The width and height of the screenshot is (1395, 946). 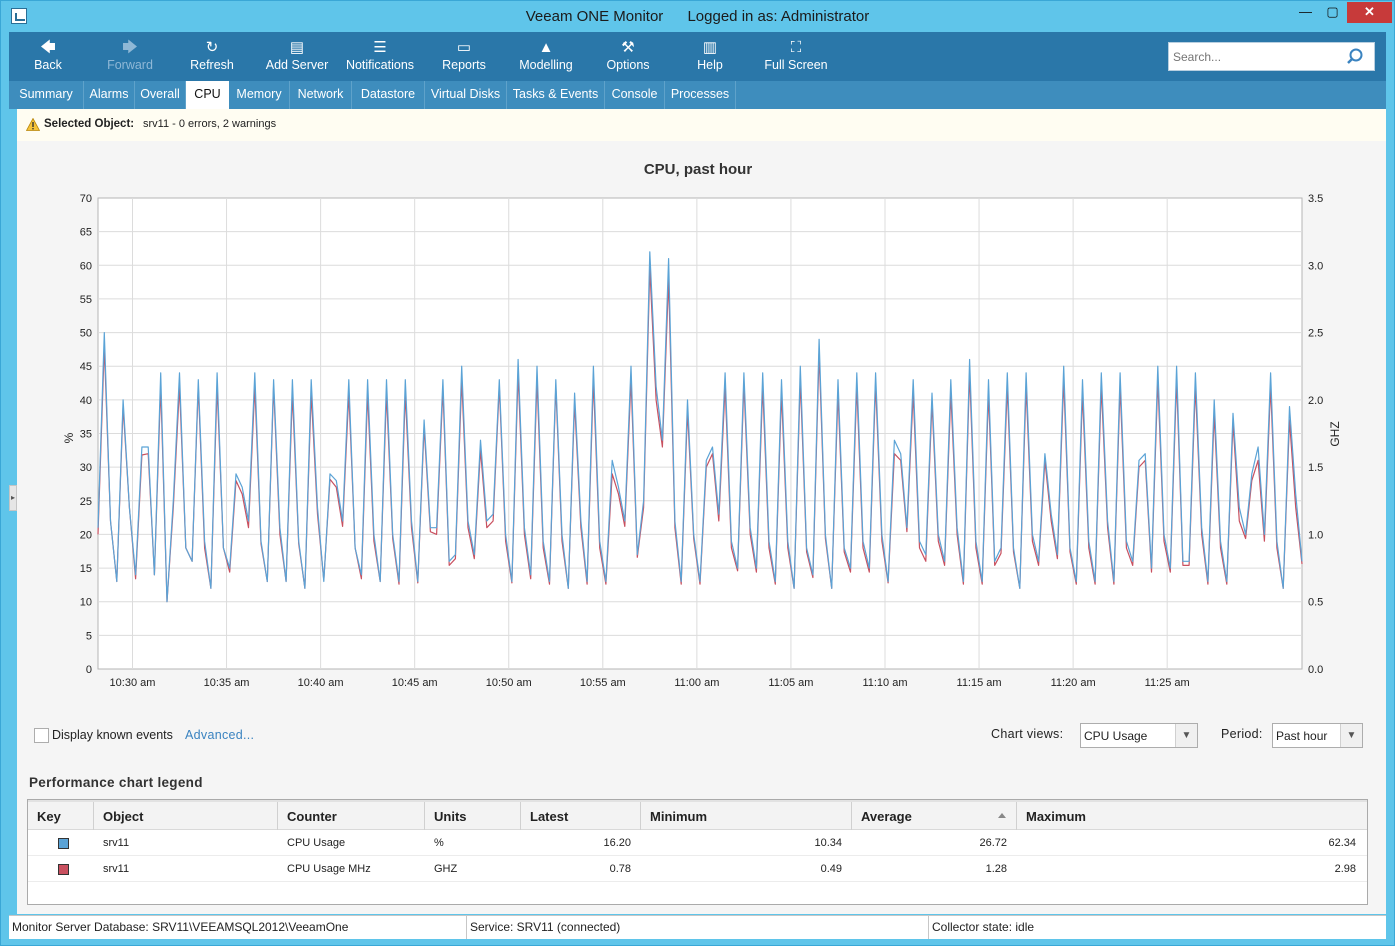 What do you see at coordinates (1332, 12) in the screenshot?
I see `maximize-button: ▢` at bounding box center [1332, 12].